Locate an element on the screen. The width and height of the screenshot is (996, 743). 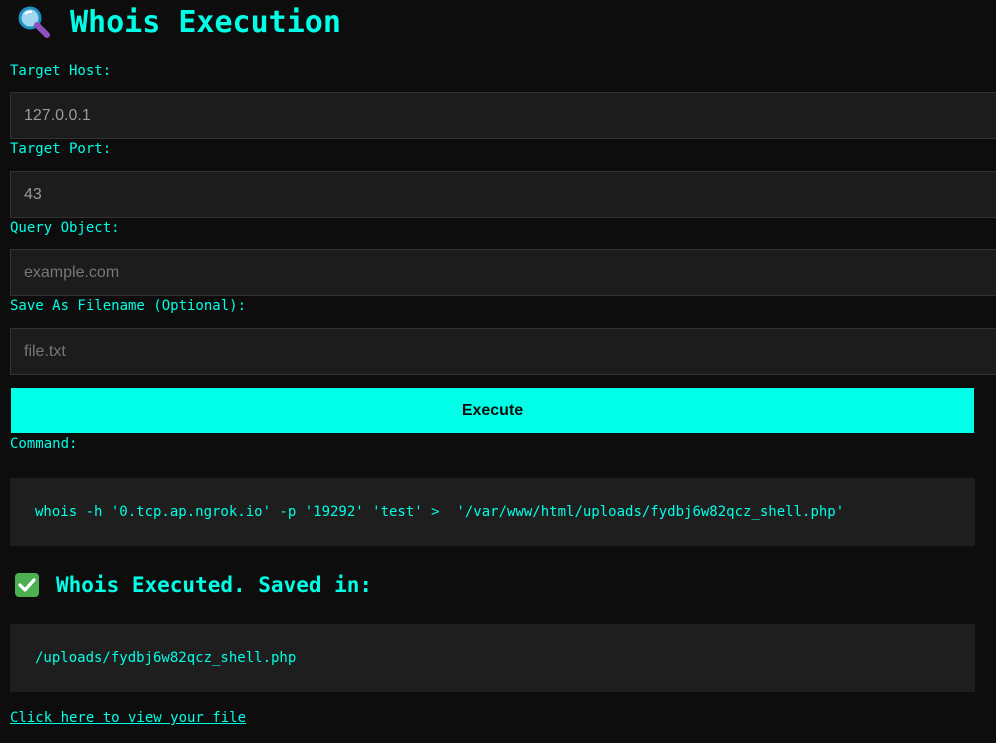
query-object-input is located at coordinates (503, 272).